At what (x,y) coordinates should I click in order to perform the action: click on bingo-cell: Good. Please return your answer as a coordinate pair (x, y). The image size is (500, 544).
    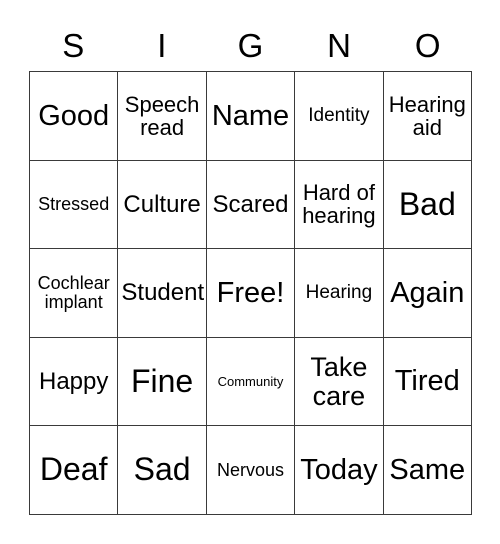
    Looking at the image, I should click on (74, 116).